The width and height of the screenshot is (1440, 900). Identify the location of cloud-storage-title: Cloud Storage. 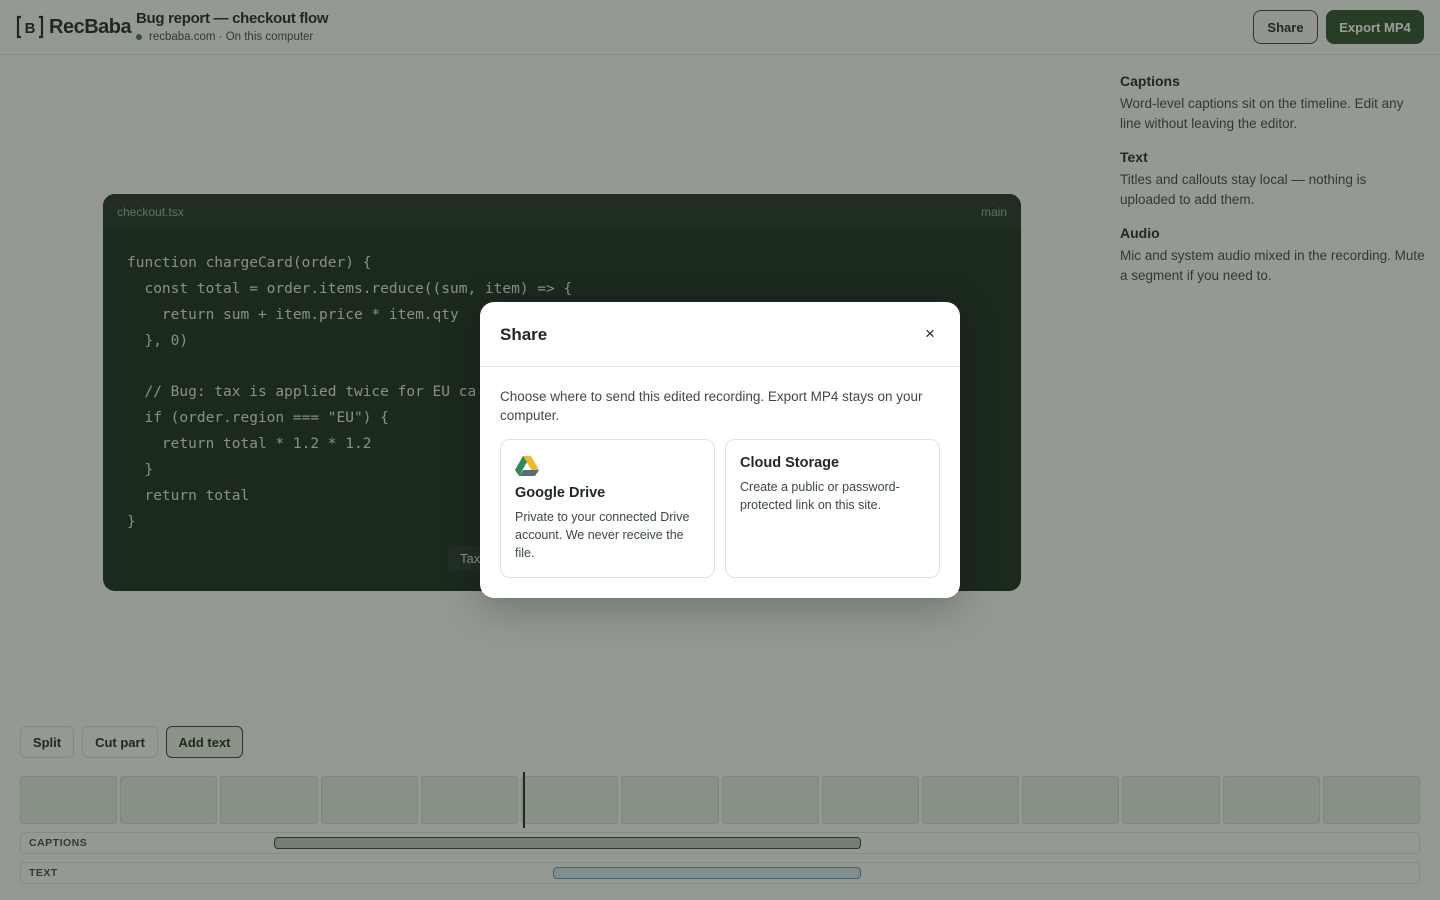
(790, 463).